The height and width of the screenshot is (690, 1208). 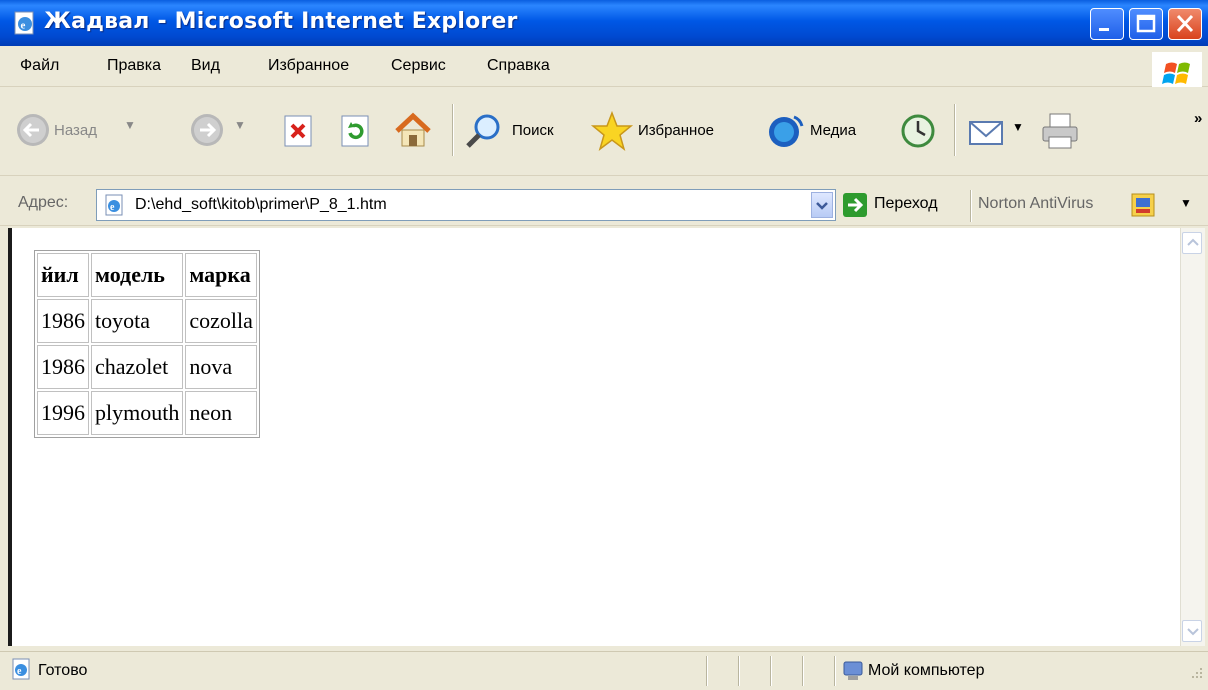 I want to click on menu-bar, so click(x=604, y=66).